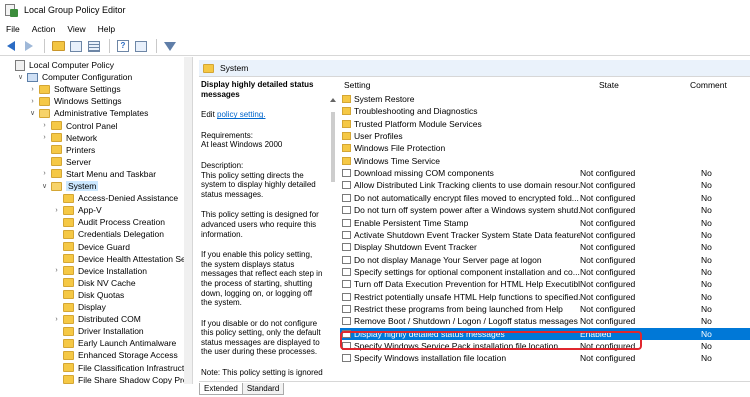  What do you see at coordinates (94, 46) in the screenshot?
I see `list-view-icon` at bounding box center [94, 46].